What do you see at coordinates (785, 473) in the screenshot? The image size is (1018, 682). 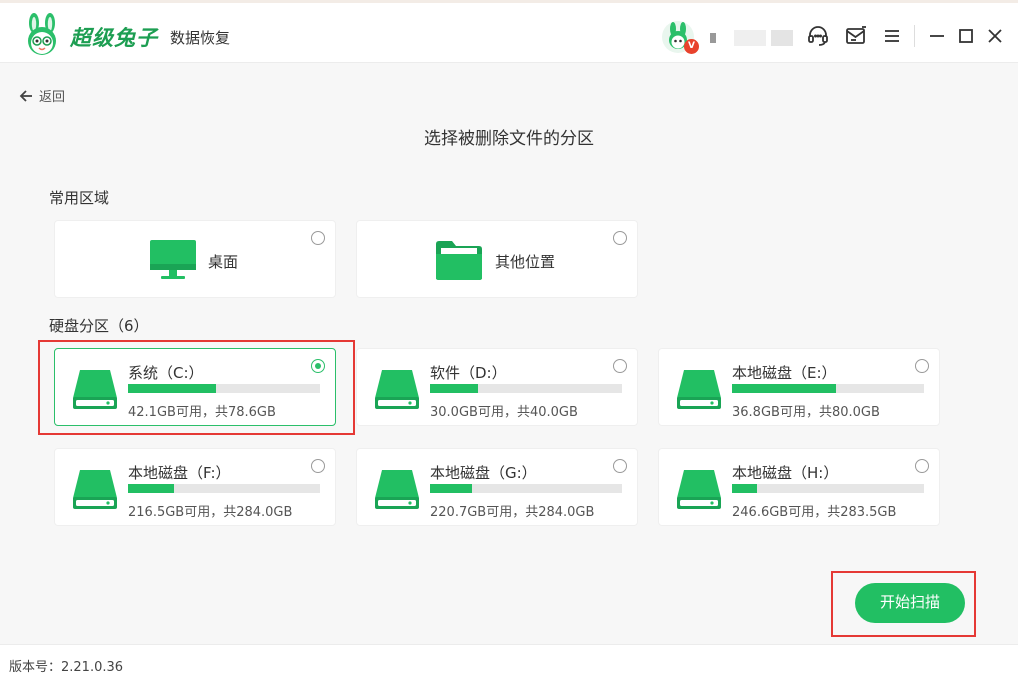 I see `drive-name: 本地磁盘（H:）` at bounding box center [785, 473].